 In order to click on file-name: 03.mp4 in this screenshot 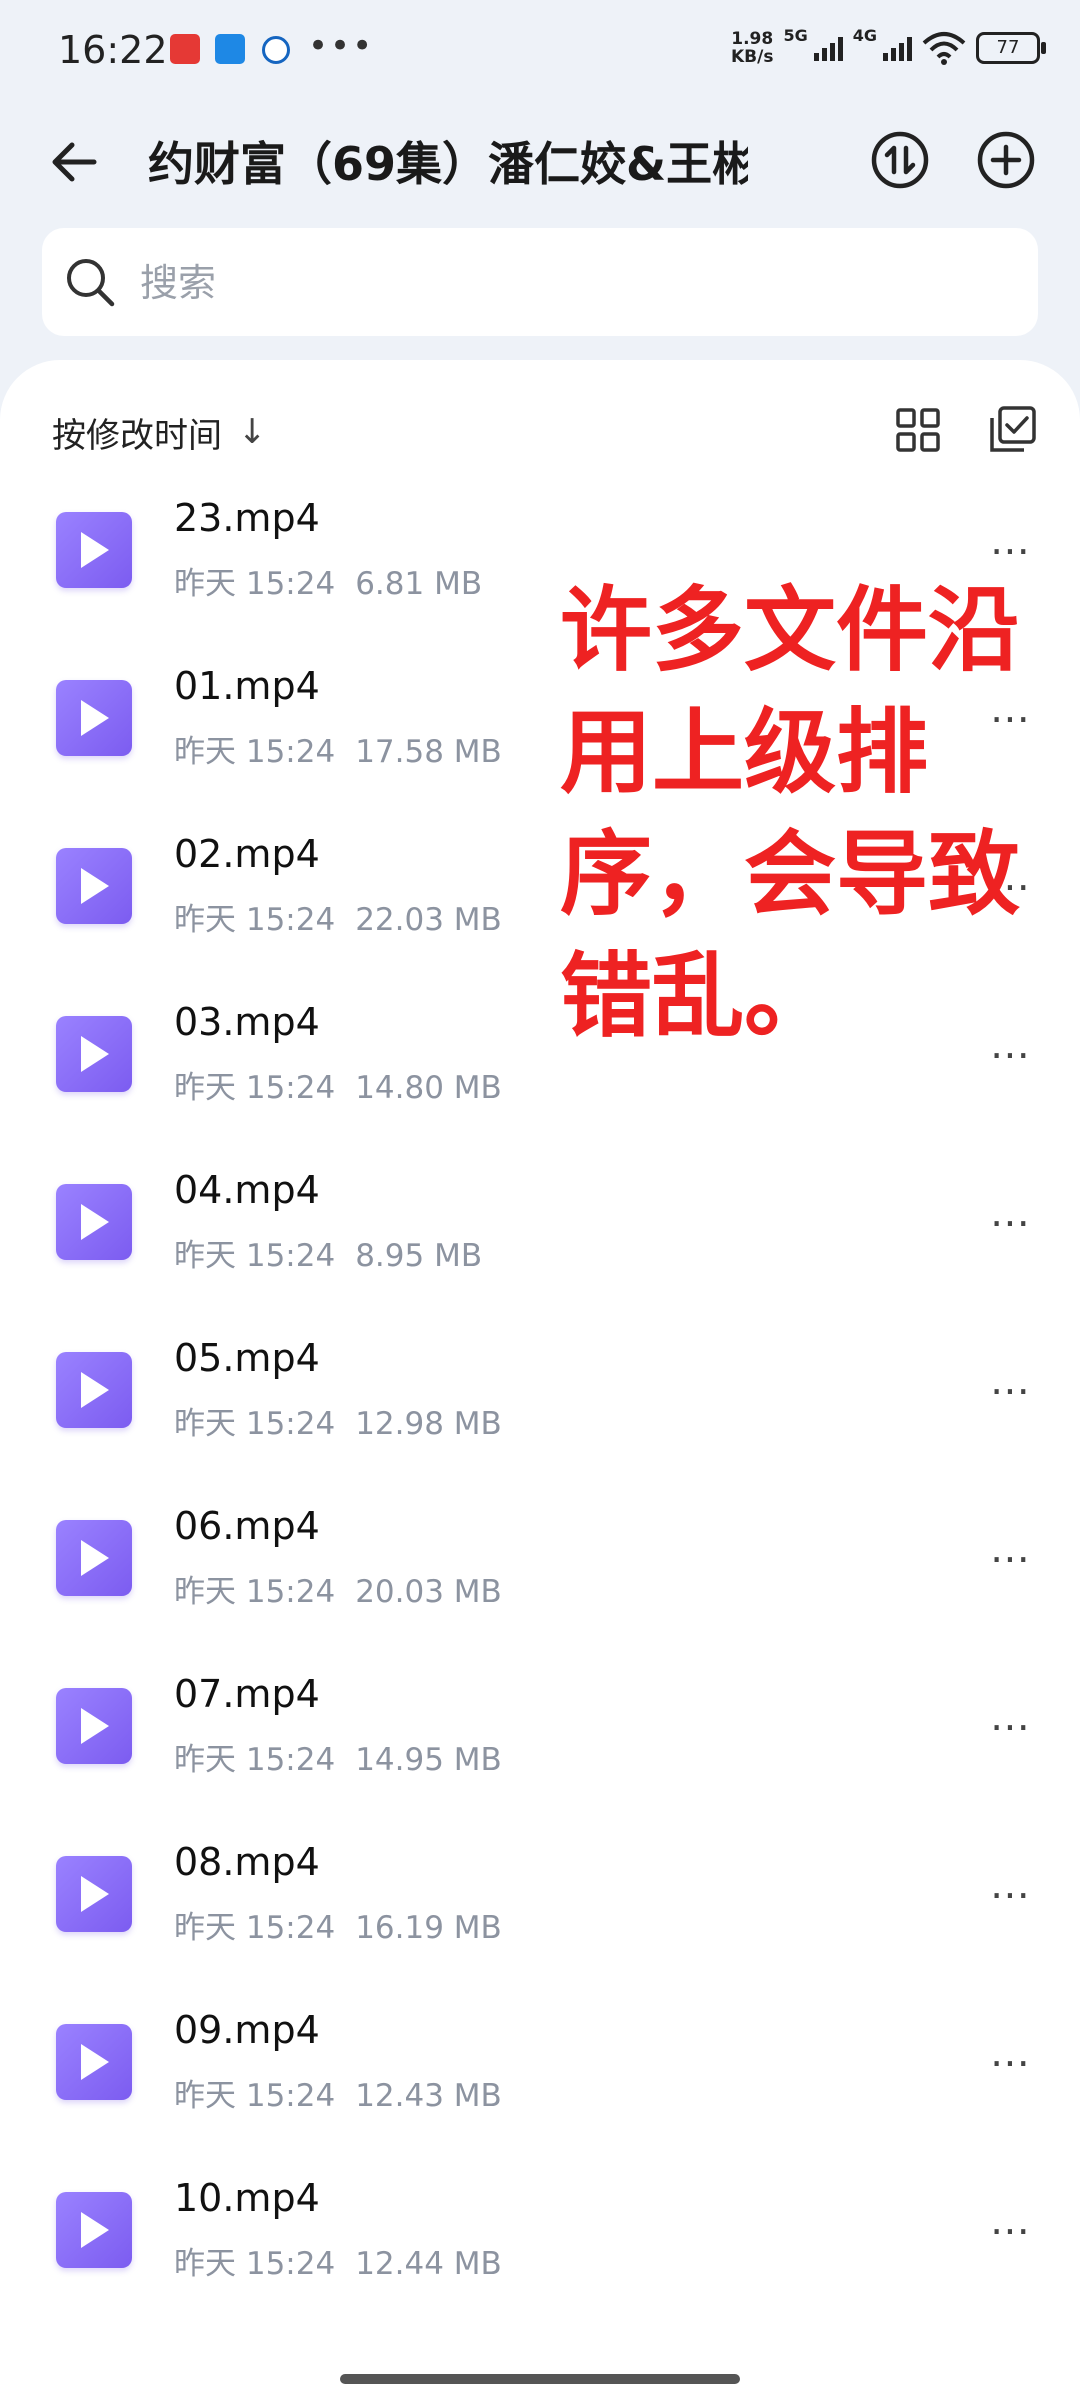, I will do `click(247, 1022)`.